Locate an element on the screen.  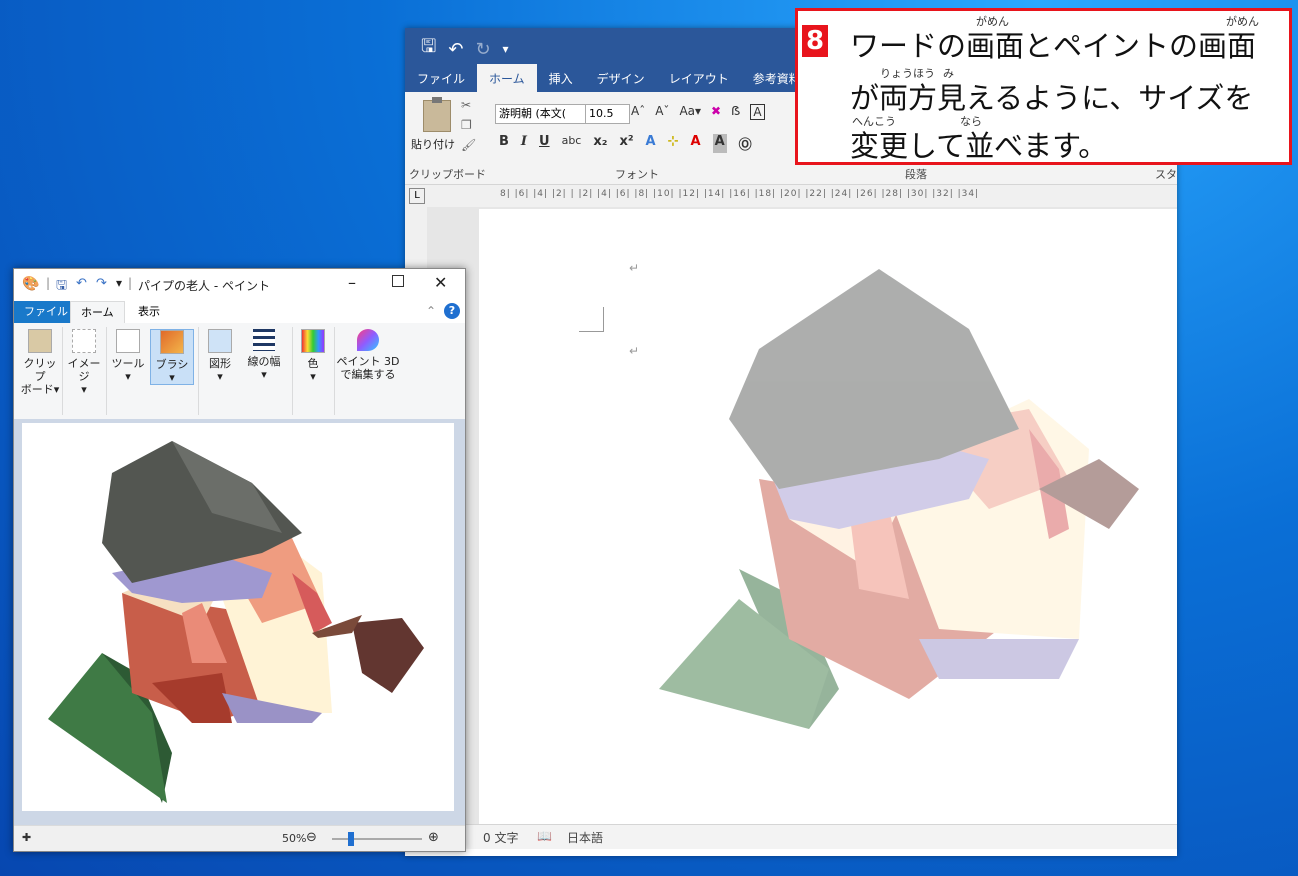
clipboard-button: クリップ ボード▾ is located at coordinates (40, 362).